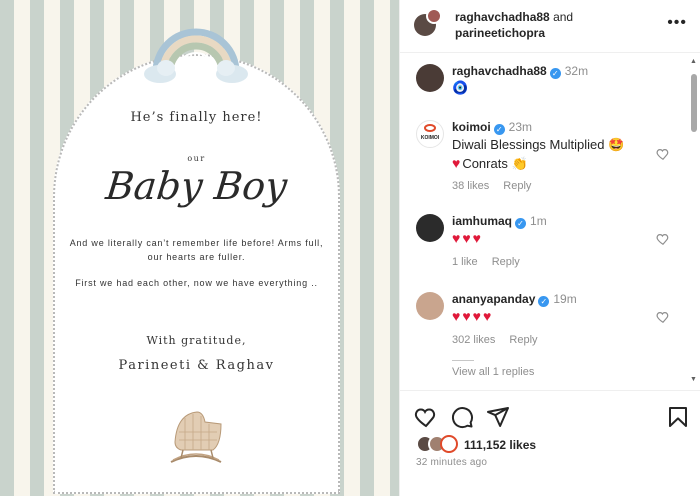 The image size is (700, 496). Describe the element at coordinates (499, 71) in the screenshot. I see `comment-username: raghavchadha88` at that location.